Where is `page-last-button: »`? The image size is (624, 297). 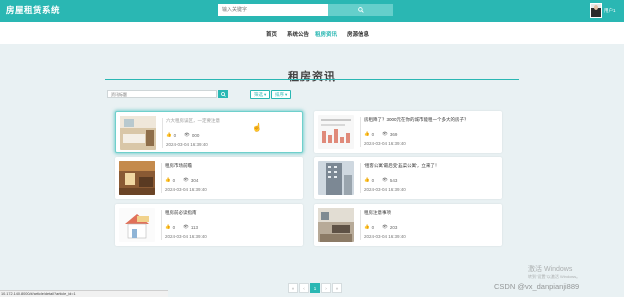
page-last-button: » is located at coordinates (337, 288).